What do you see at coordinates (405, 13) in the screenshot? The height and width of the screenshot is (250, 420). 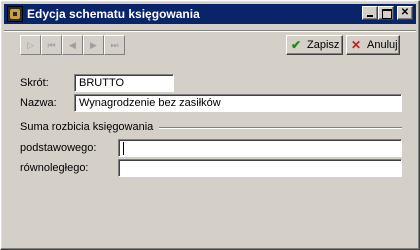 I see `close-button: ✕` at bounding box center [405, 13].